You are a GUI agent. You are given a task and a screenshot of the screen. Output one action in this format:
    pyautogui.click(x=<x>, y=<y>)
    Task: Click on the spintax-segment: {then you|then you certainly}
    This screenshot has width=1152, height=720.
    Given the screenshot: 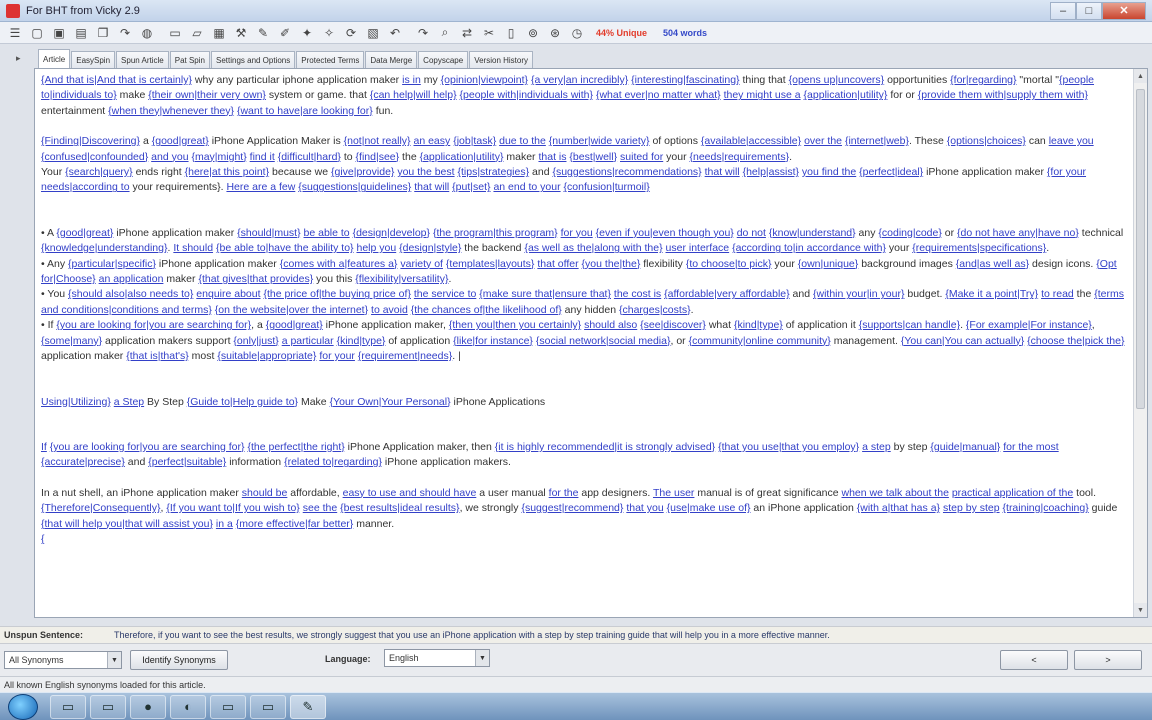 What is the action you would take?
    pyautogui.click(x=515, y=325)
    